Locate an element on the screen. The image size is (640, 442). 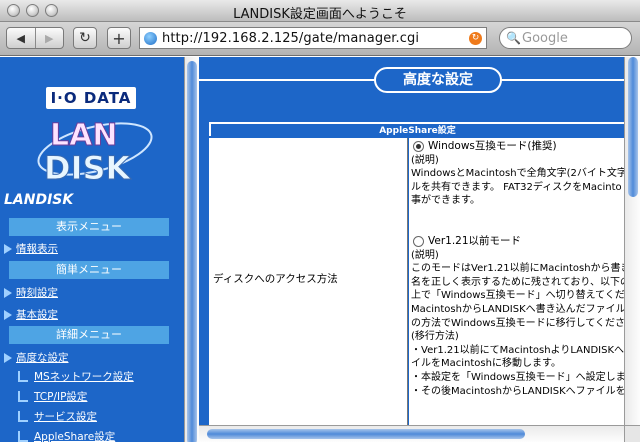
globe-icon is located at coordinates (150, 38).